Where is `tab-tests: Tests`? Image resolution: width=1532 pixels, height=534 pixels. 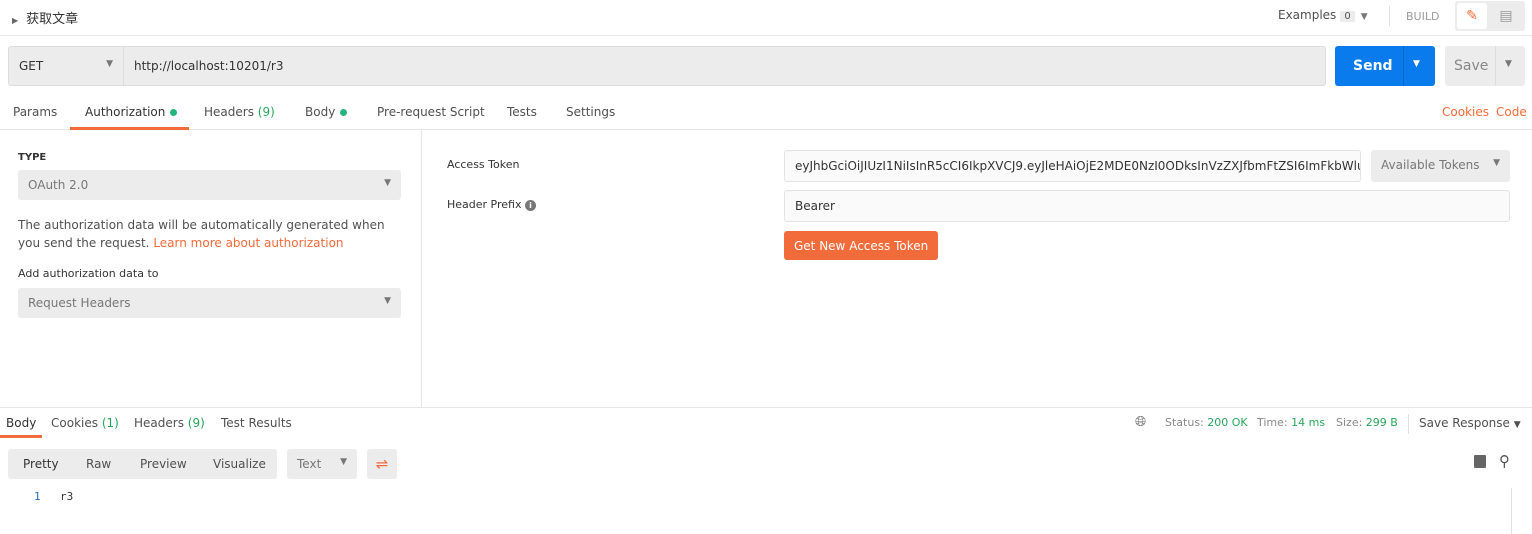
tab-tests: Tests is located at coordinates (522, 112).